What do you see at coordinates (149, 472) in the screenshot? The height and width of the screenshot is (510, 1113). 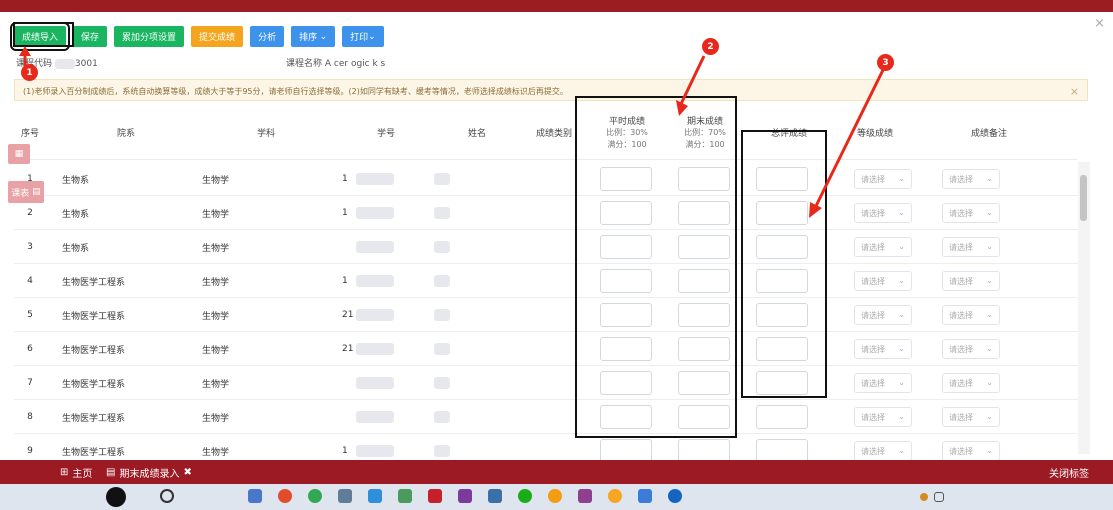 I see `tab-final-score-entry: ▤ 期末成绩录入 ✖` at bounding box center [149, 472].